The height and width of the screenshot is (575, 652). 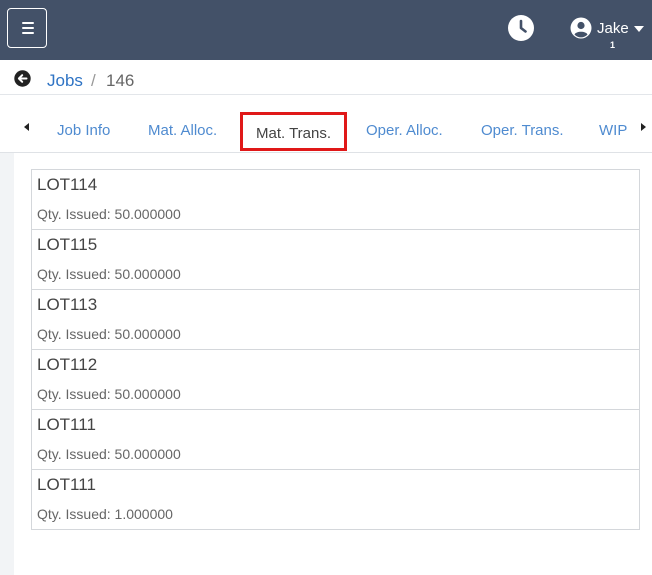 I want to click on qty-issued: Qty. Issued: 1.000000, so click(x=105, y=514).